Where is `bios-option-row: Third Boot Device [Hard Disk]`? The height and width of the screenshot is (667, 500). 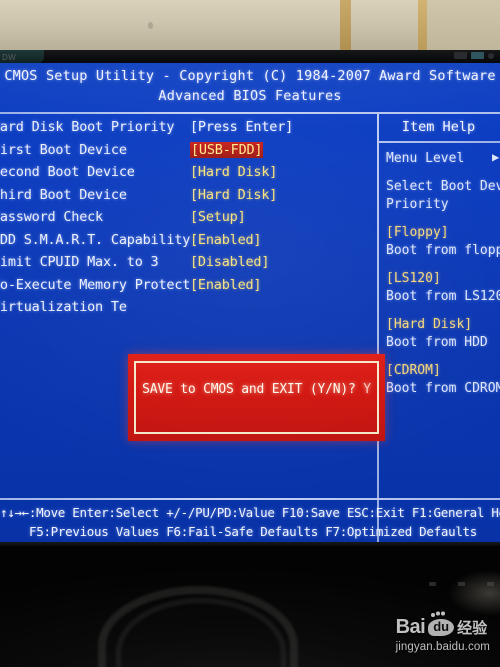
bios-option-row: Third Boot Device [Hard Disk] is located at coordinates (188, 198).